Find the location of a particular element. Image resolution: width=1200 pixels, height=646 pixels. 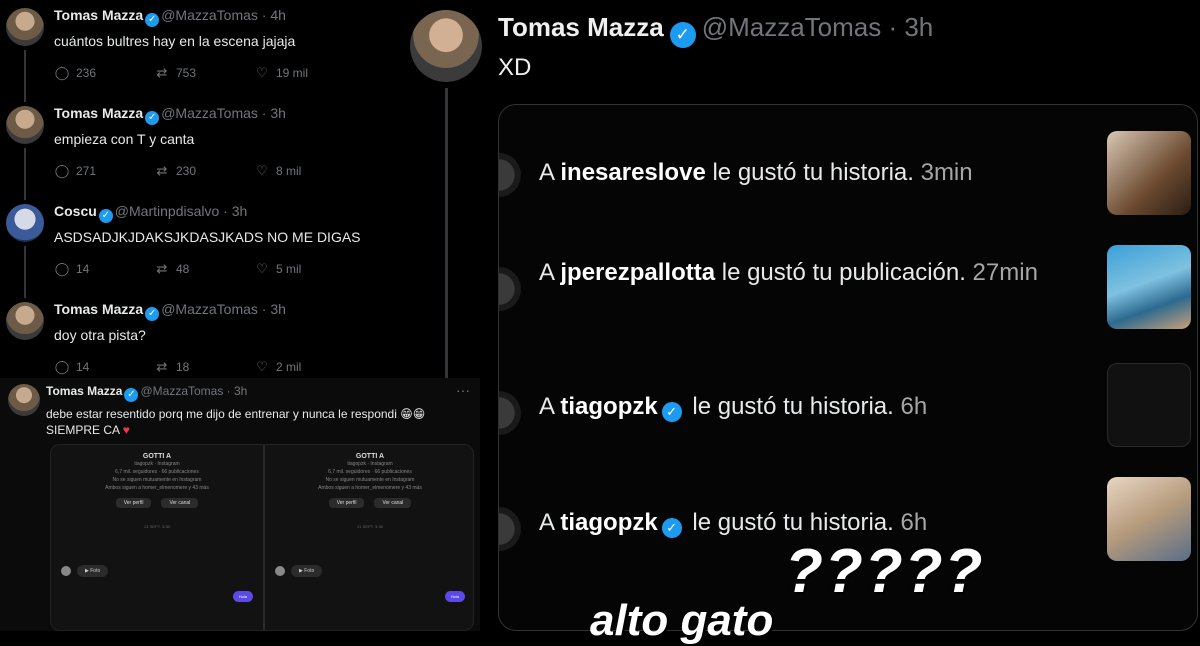

retweet-button: ⇄ 48 is located at coordinates (204, 269).